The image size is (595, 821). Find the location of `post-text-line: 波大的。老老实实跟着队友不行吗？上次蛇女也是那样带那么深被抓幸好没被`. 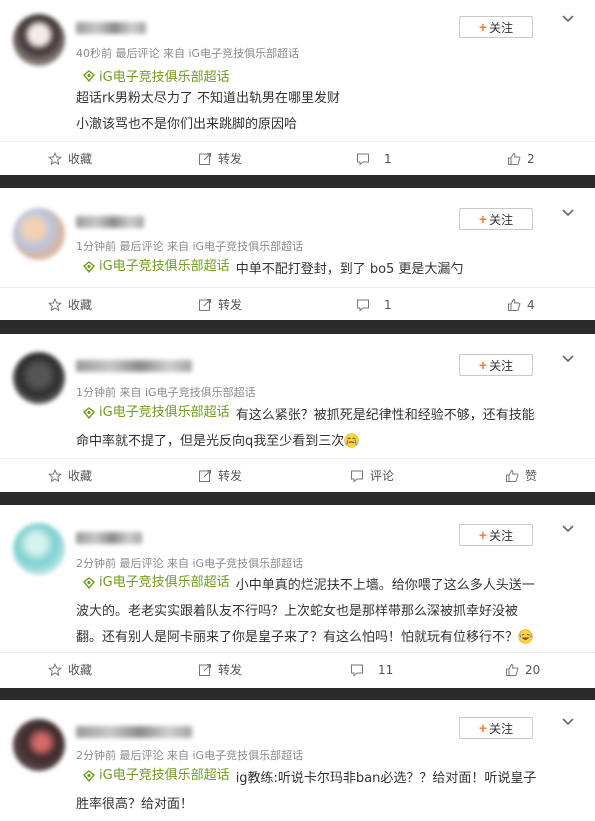

post-text-line: 波大的。老老实实跟着队友不行吗？上次蛇女也是那样带那么深被抓幸好没被 is located at coordinates (297, 611).